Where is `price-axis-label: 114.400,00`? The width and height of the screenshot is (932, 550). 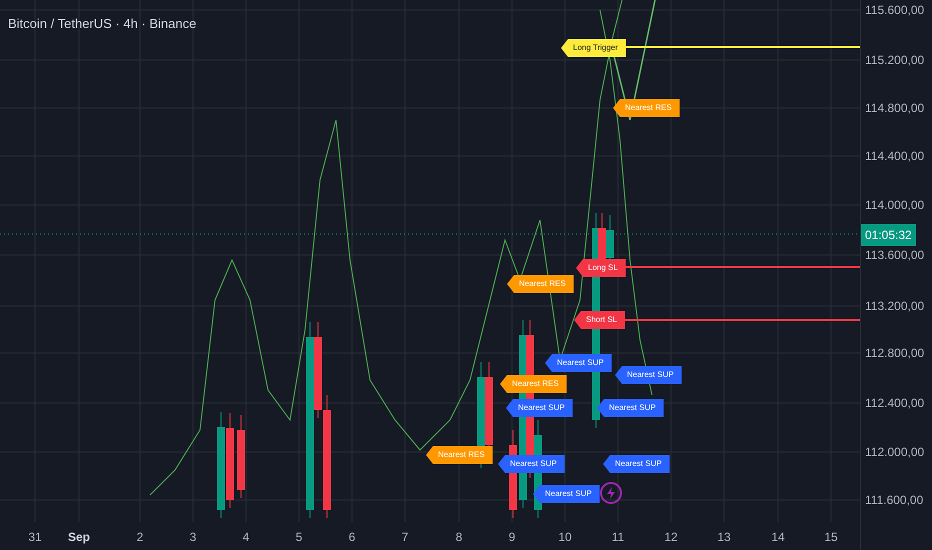
price-axis-label: 114.400,00 is located at coordinates (894, 156).